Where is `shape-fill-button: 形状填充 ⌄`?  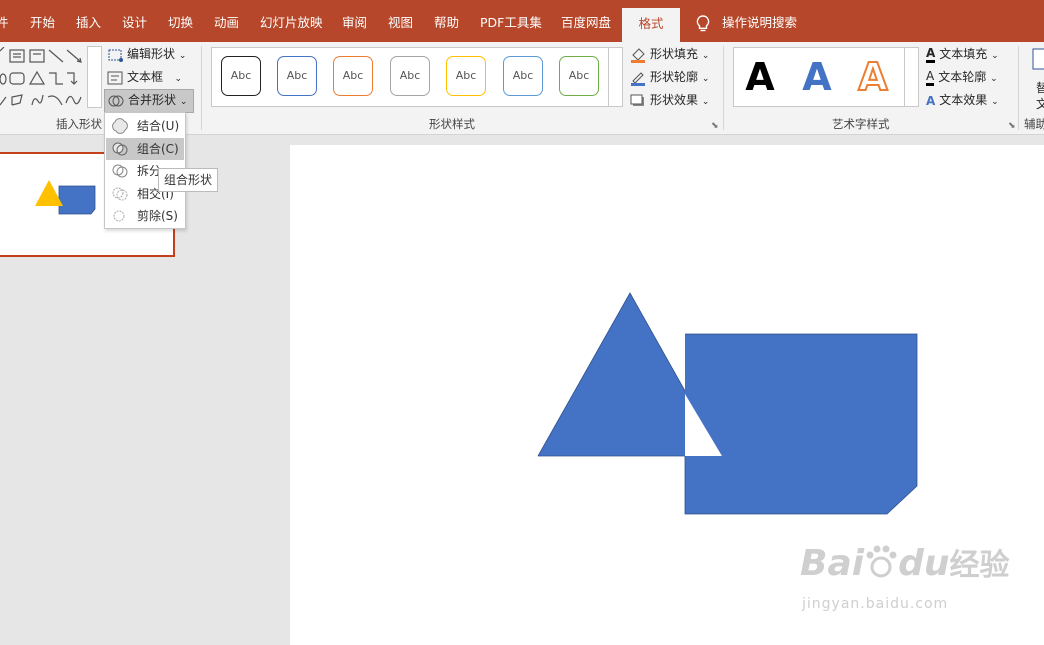
shape-fill-button: 形状填充 ⌄ is located at coordinates (669, 54).